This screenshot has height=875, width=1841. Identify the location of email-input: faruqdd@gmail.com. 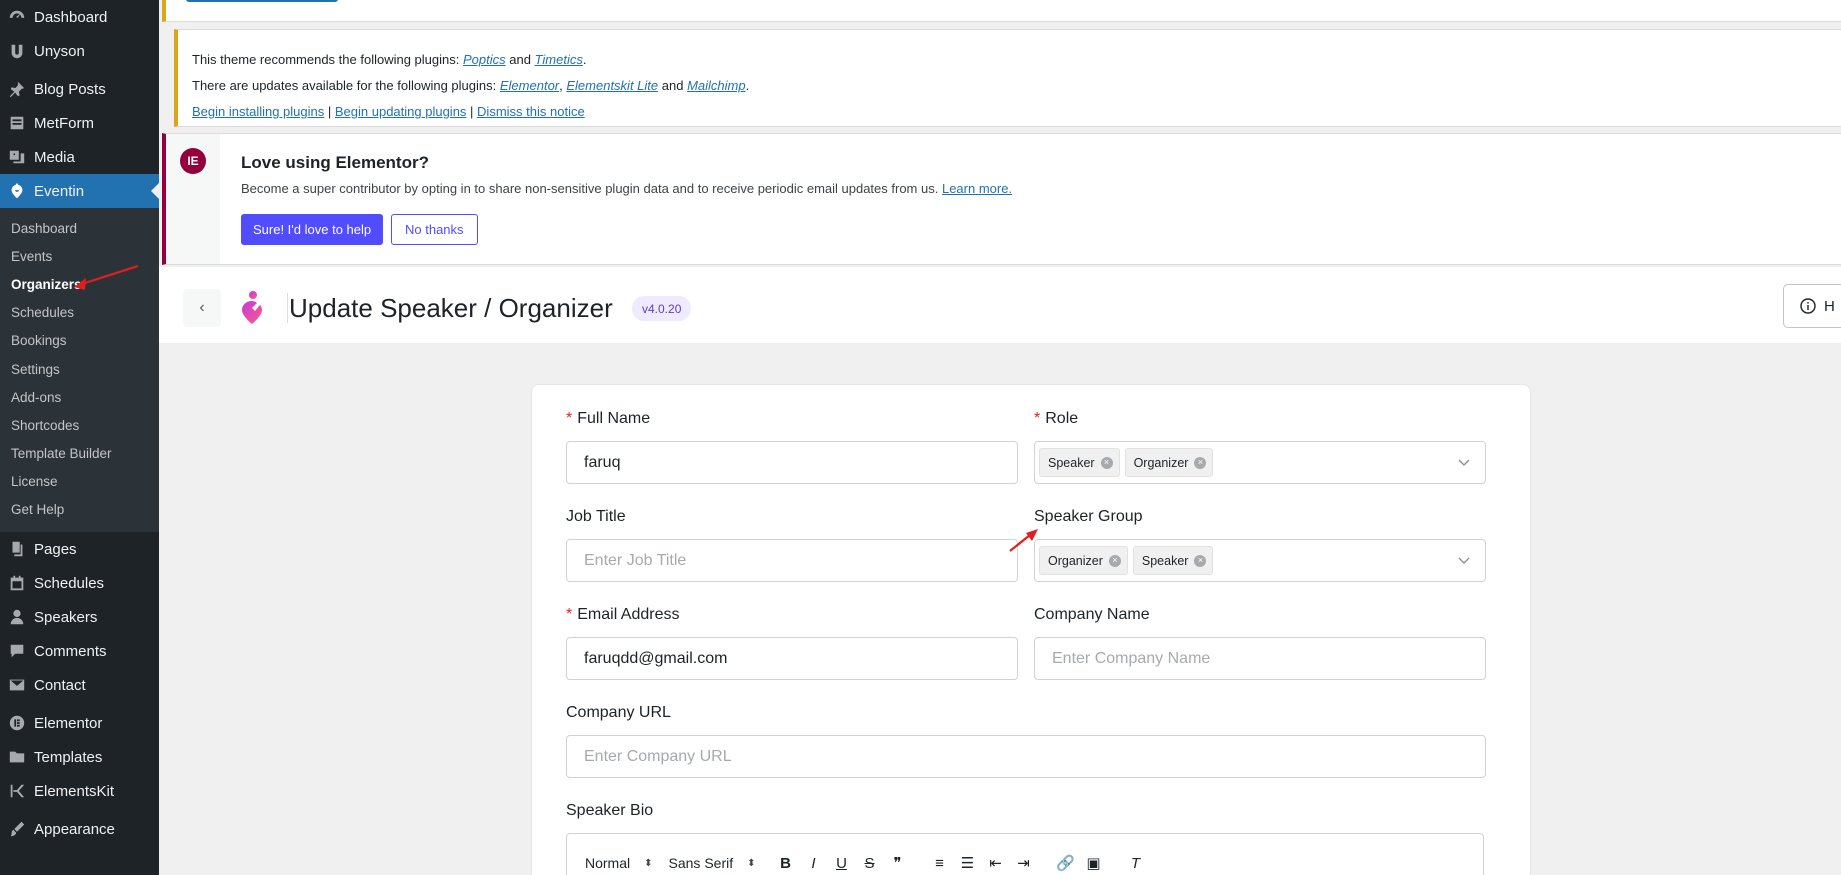
(792, 658).